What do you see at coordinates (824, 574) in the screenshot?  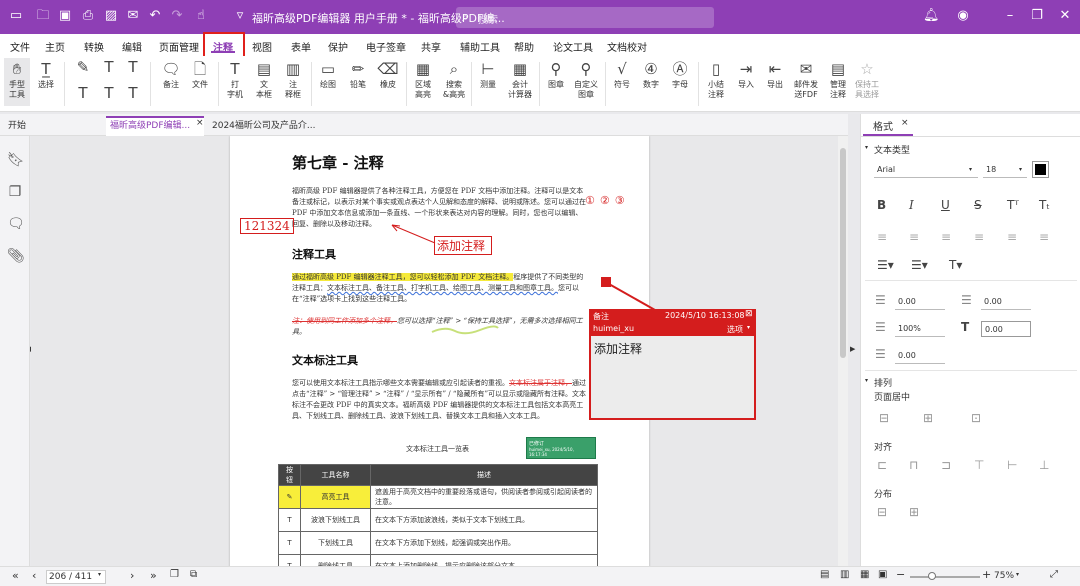 I see `single-page-icon: ▤` at bounding box center [824, 574].